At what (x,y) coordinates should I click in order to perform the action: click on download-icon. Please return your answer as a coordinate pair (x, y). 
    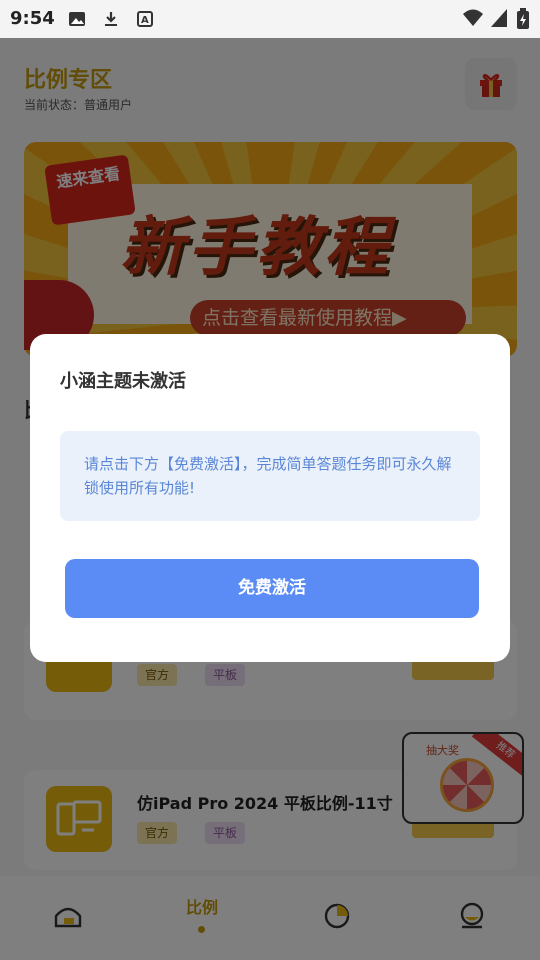
    Looking at the image, I should click on (111, 19).